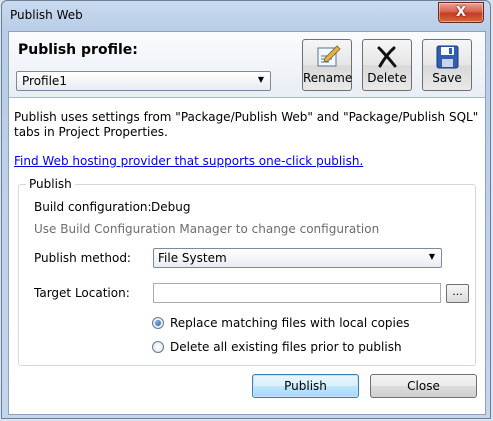 The height and width of the screenshot is (421, 493). I want to click on delete-label: Delete, so click(387, 78).